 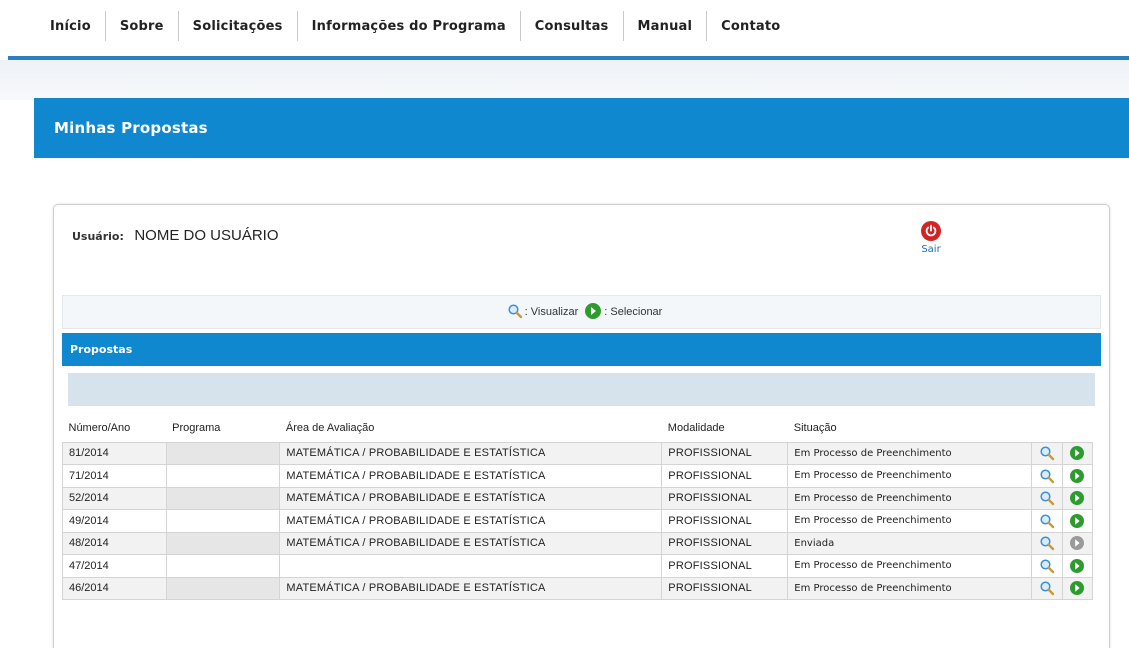 What do you see at coordinates (581, 312) in the screenshot?
I see `icon-legend: : Visualizar : Selecionar` at bounding box center [581, 312].